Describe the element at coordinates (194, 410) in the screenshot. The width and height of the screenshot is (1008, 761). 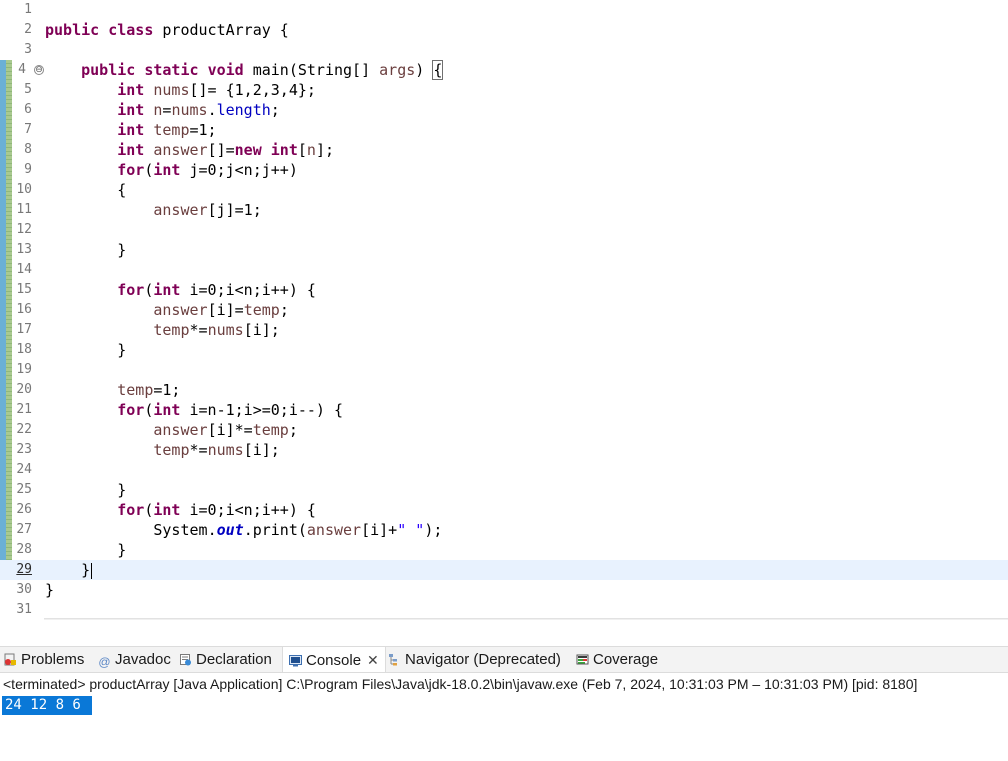
I see `code-text: for(int i=n-1;i>=0;i--) {` at that location.